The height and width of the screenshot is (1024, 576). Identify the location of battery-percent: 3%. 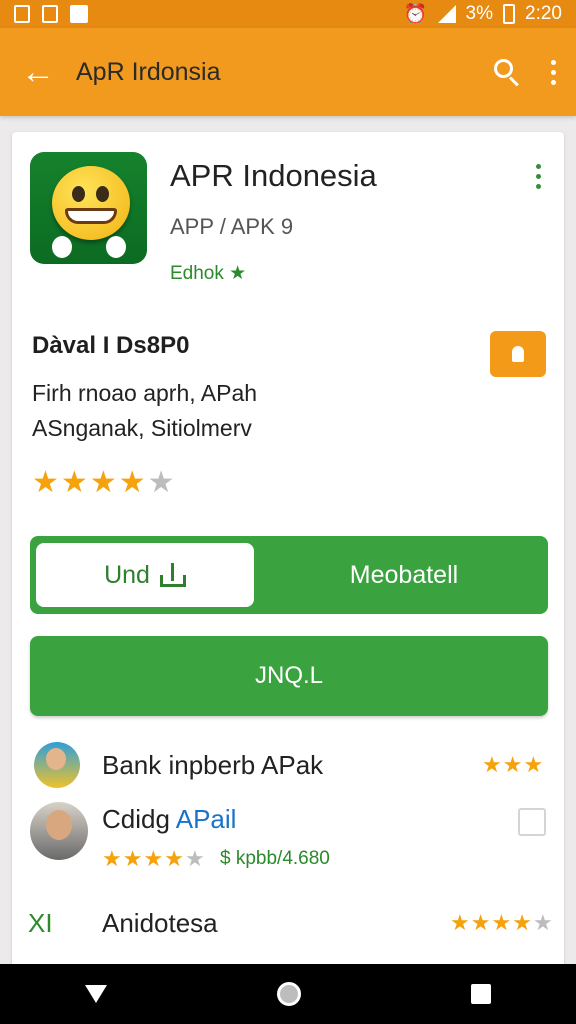
(479, 13).